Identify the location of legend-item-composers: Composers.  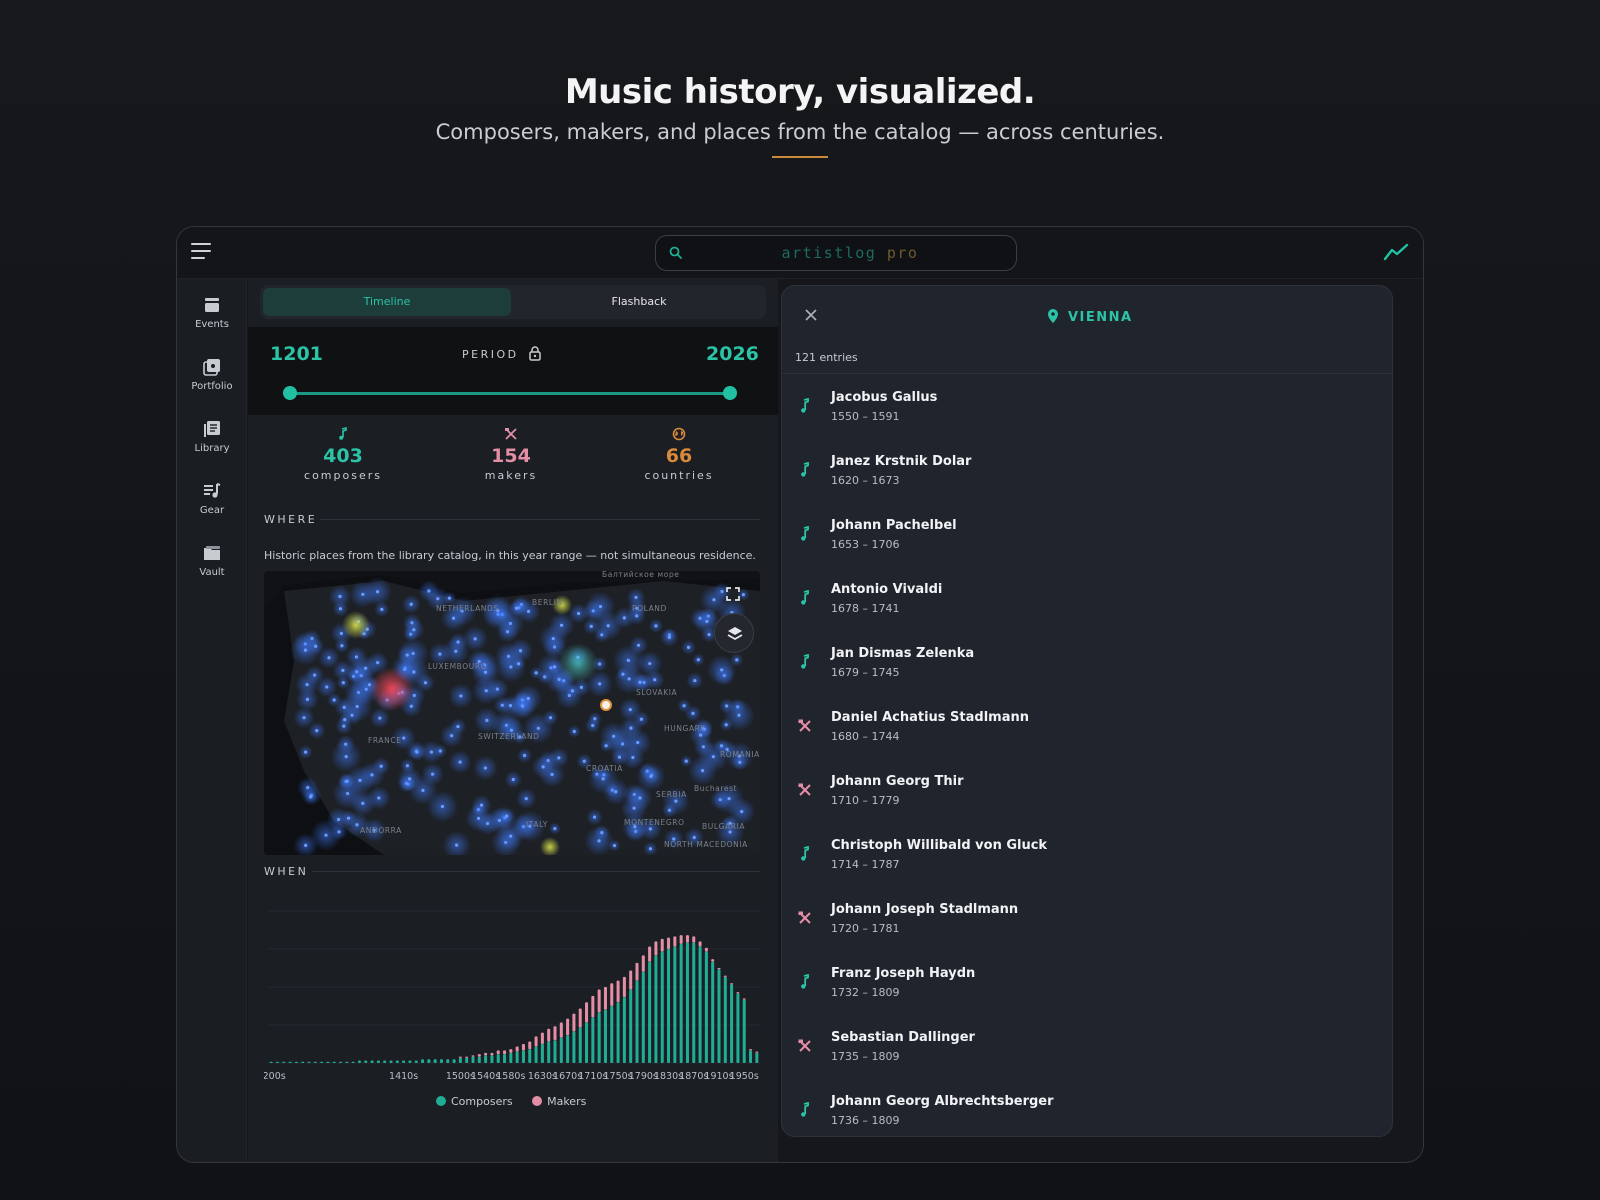
(474, 1101).